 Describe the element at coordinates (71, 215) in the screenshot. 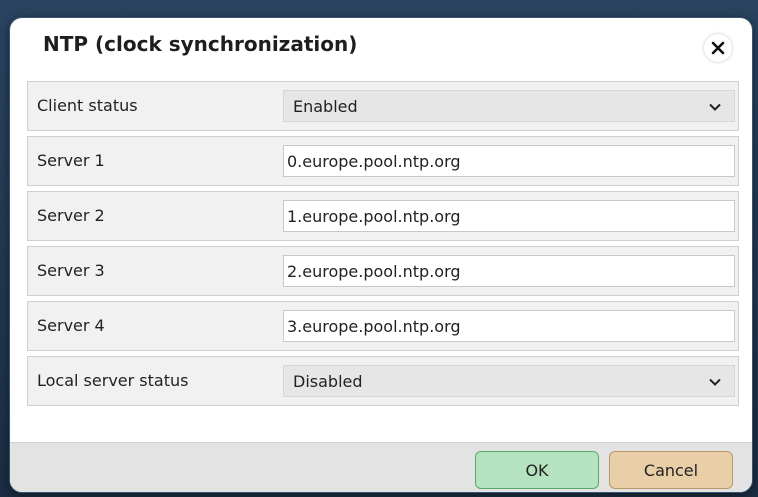

I see `server-2-label: Server 2` at that location.